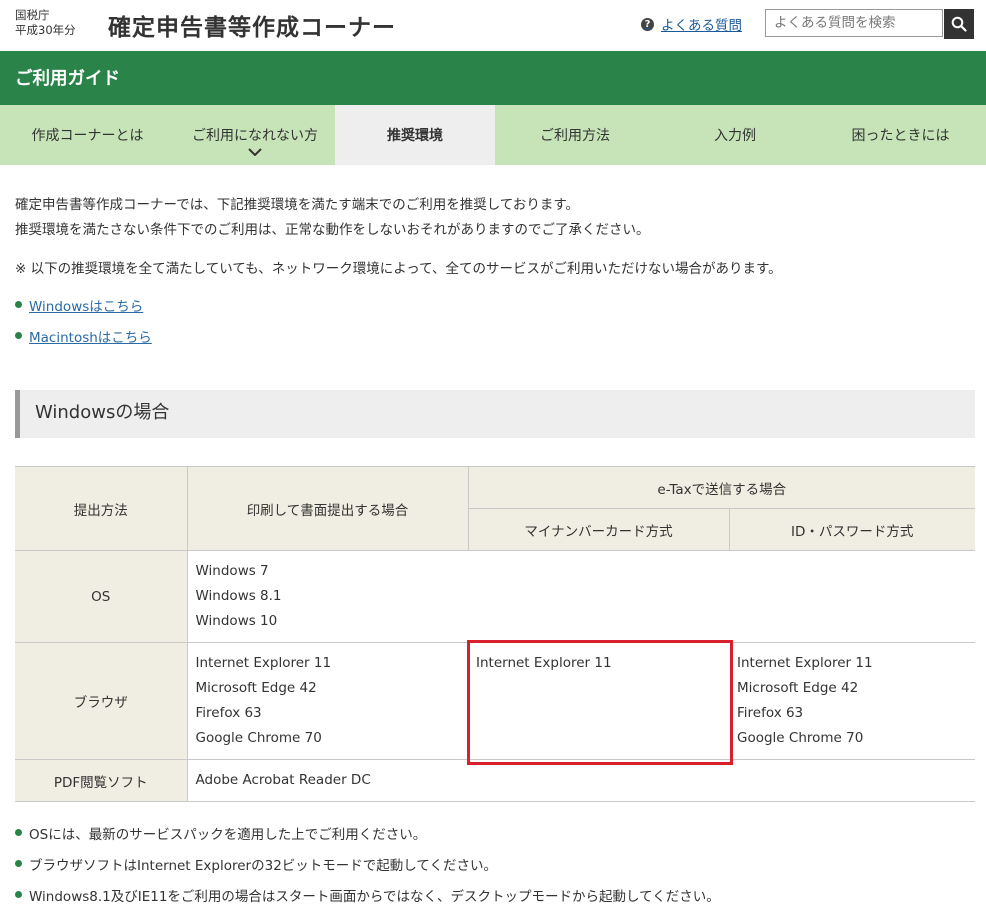 The width and height of the screenshot is (986, 916). I want to click on agency-label: 国税庁 平成30年分, so click(45, 23).